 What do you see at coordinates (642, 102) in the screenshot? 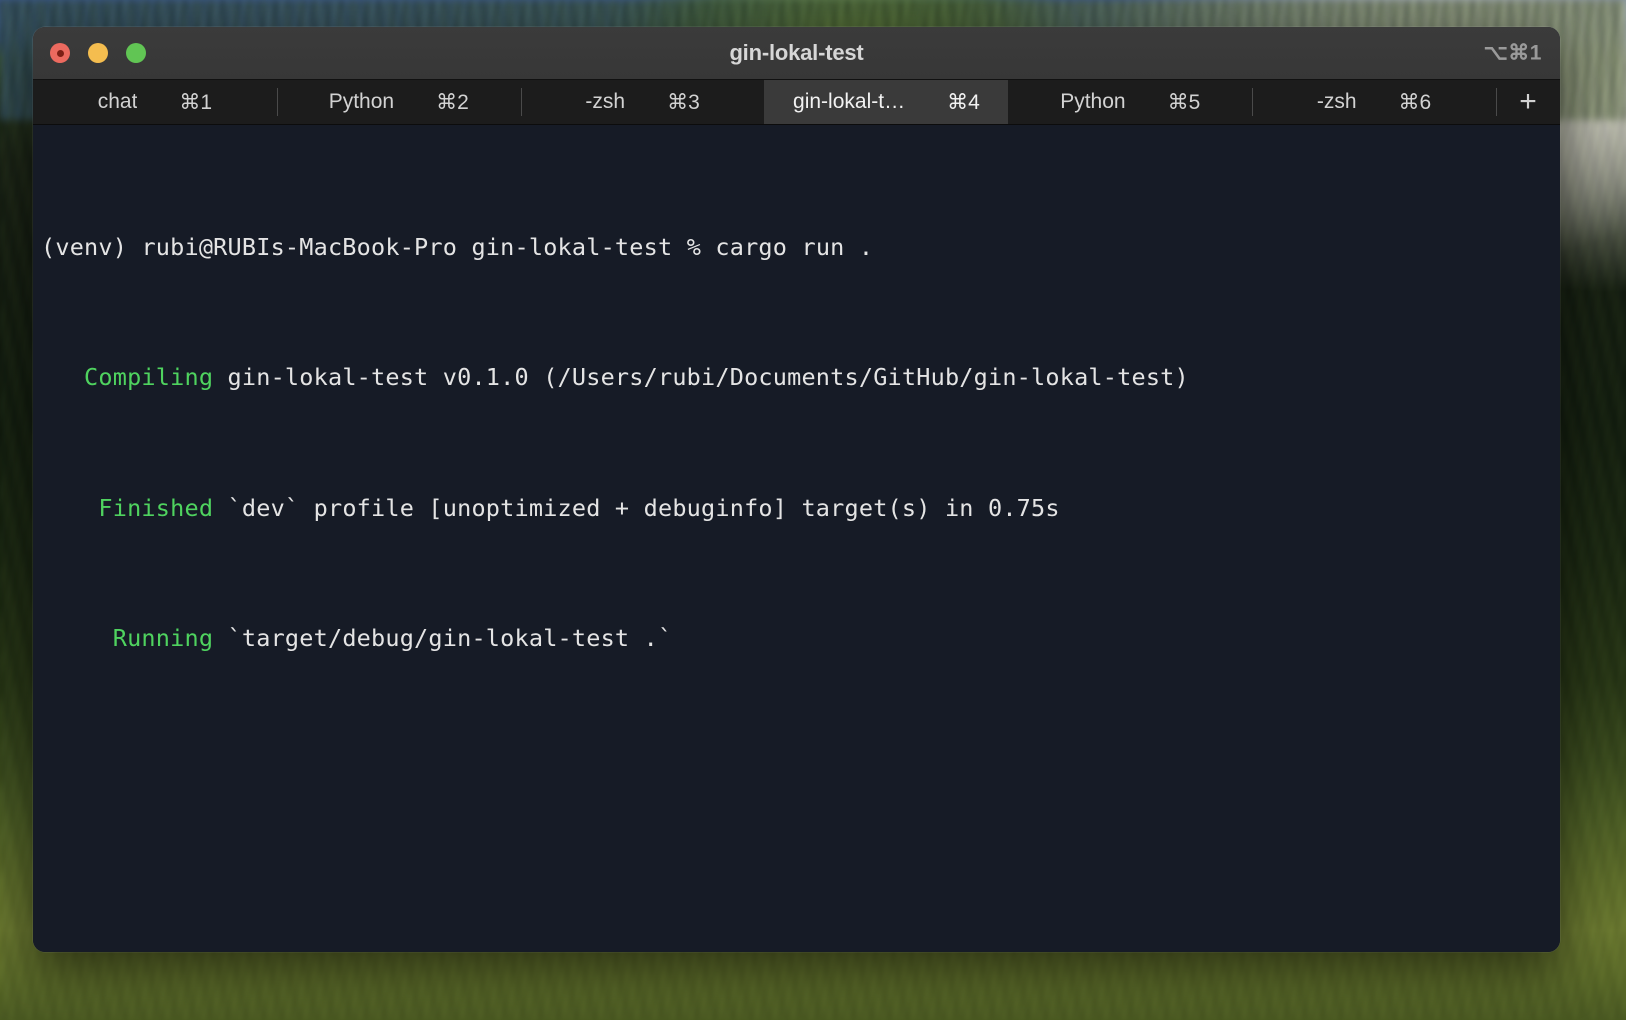
I see `tab-zsh-1: -zsh ⌘3` at bounding box center [642, 102].